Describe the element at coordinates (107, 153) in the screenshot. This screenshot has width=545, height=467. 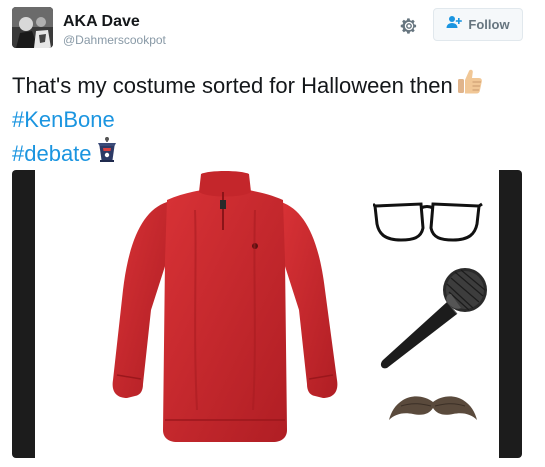
I see `debate-podium-icon` at that location.